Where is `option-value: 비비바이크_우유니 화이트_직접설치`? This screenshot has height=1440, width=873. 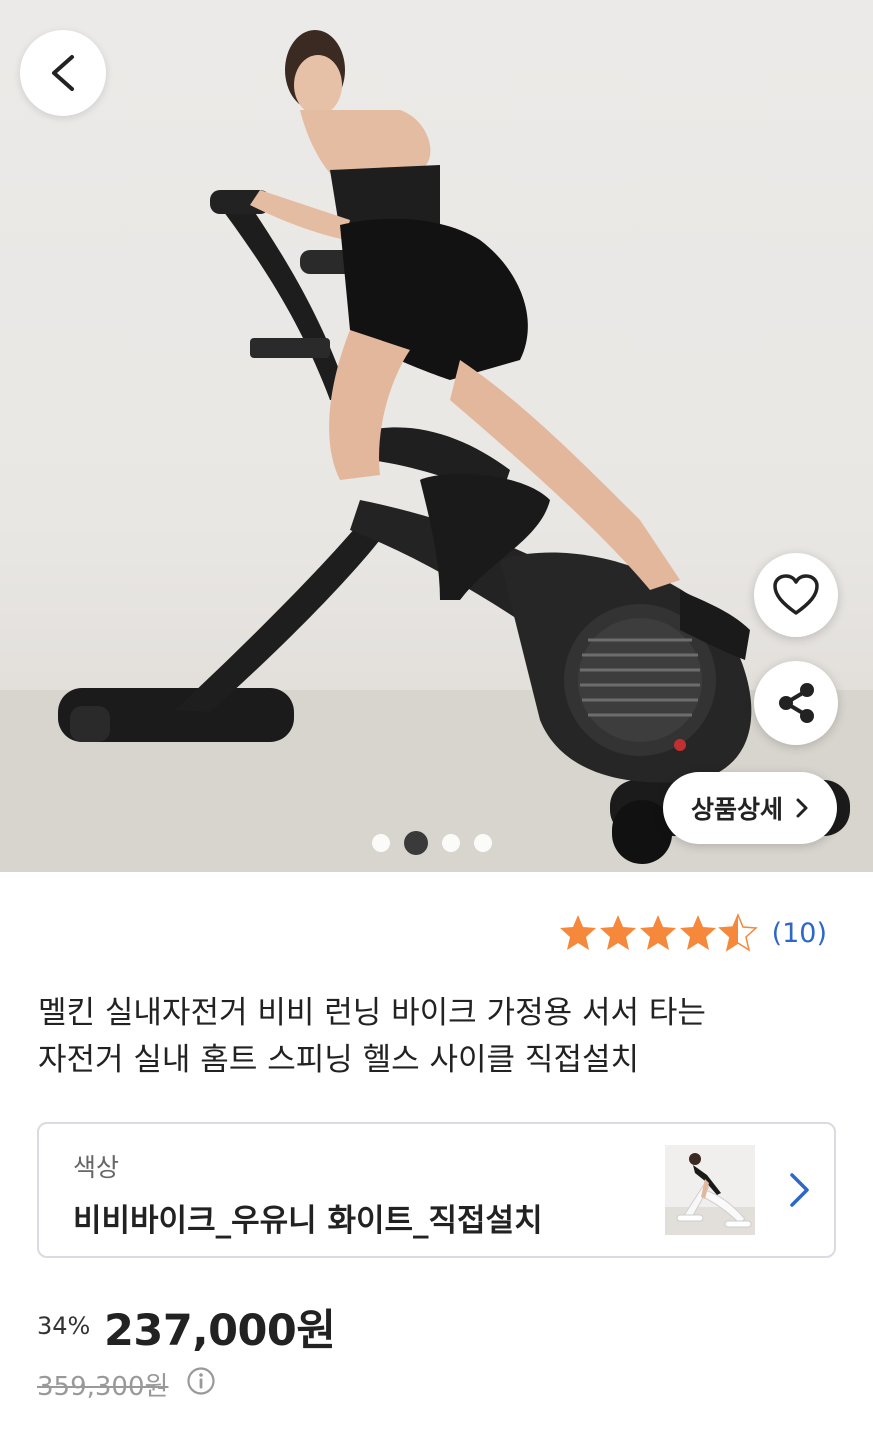 option-value: 비비바이크_우유니 화이트_직접설치 is located at coordinates (308, 1221).